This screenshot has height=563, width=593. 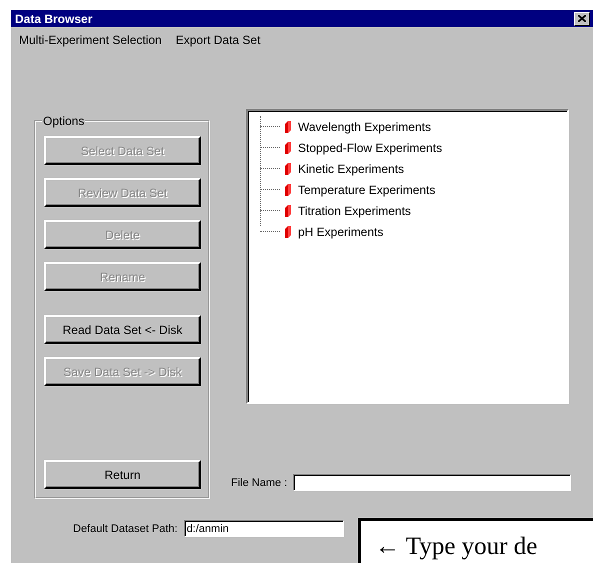 I want to click on tree-item: Wavelength Experiments, so click(x=364, y=127).